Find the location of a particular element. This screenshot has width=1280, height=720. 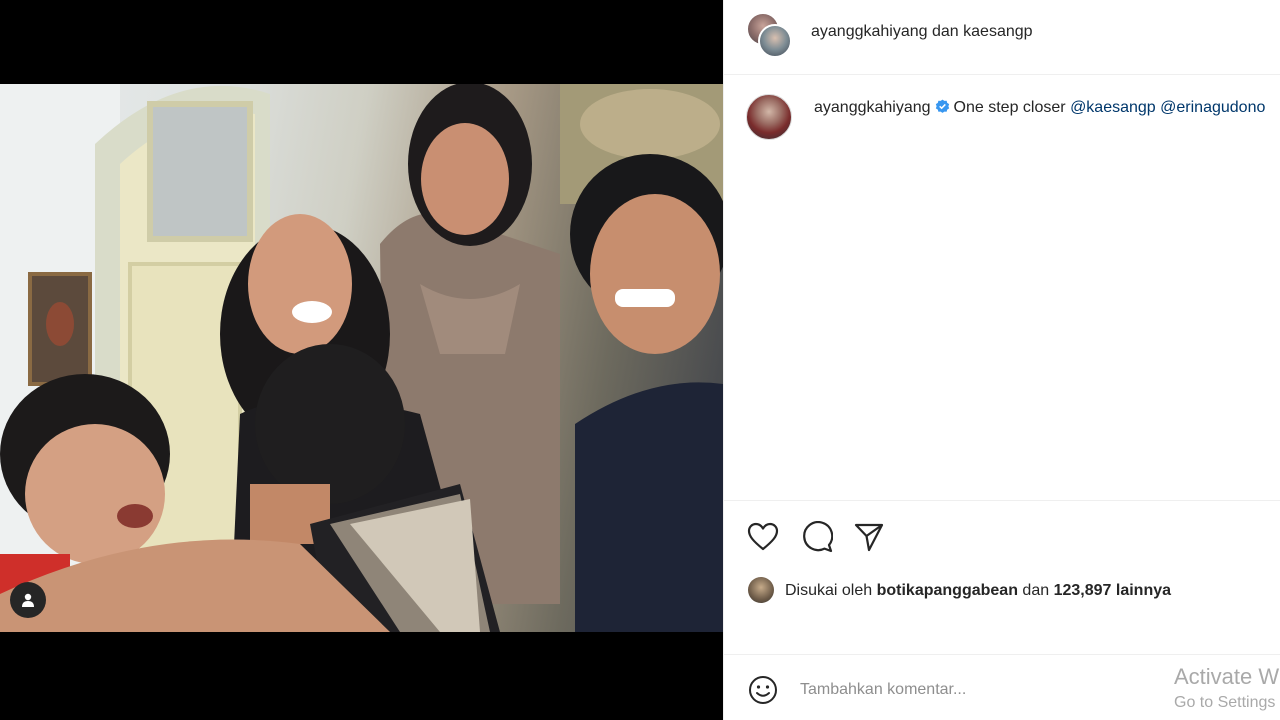

header-username-1: ayanggkahiyang is located at coordinates (869, 31).